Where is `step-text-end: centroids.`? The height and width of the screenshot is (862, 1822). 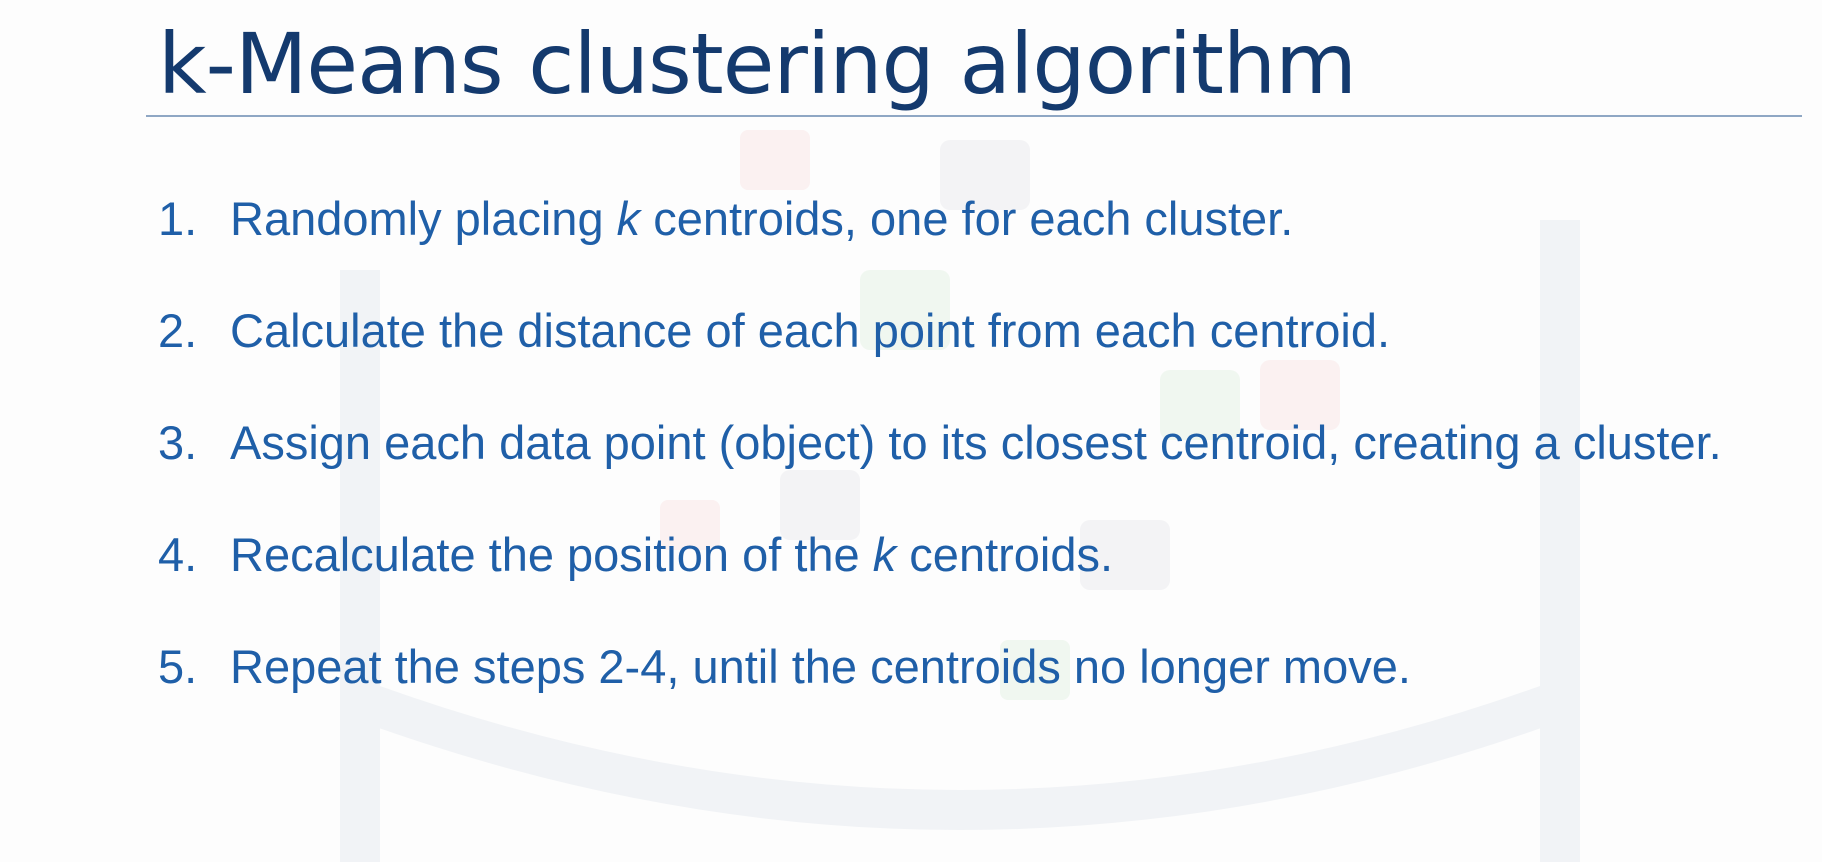
step-text-end: centroids. is located at coordinates (1005, 554).